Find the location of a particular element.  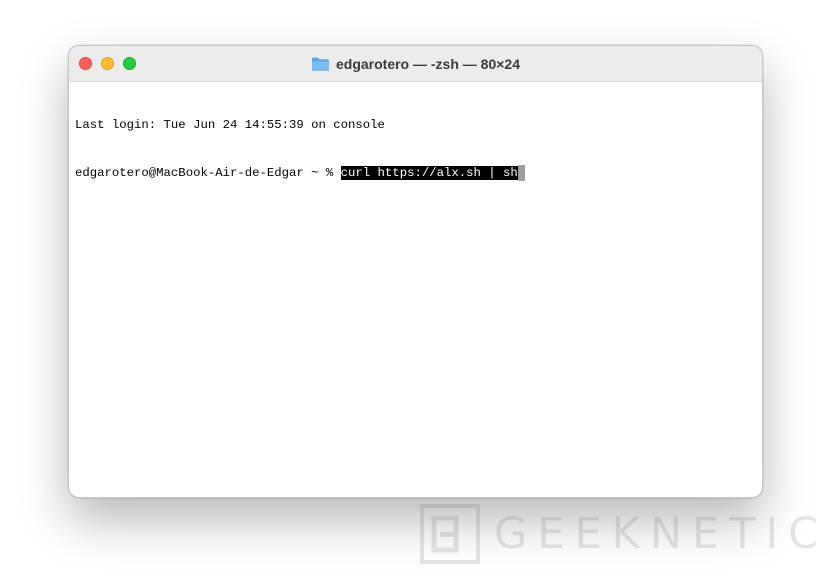

selected-command: curl https://alx.sh | sh is located at coordinates (429, 173).